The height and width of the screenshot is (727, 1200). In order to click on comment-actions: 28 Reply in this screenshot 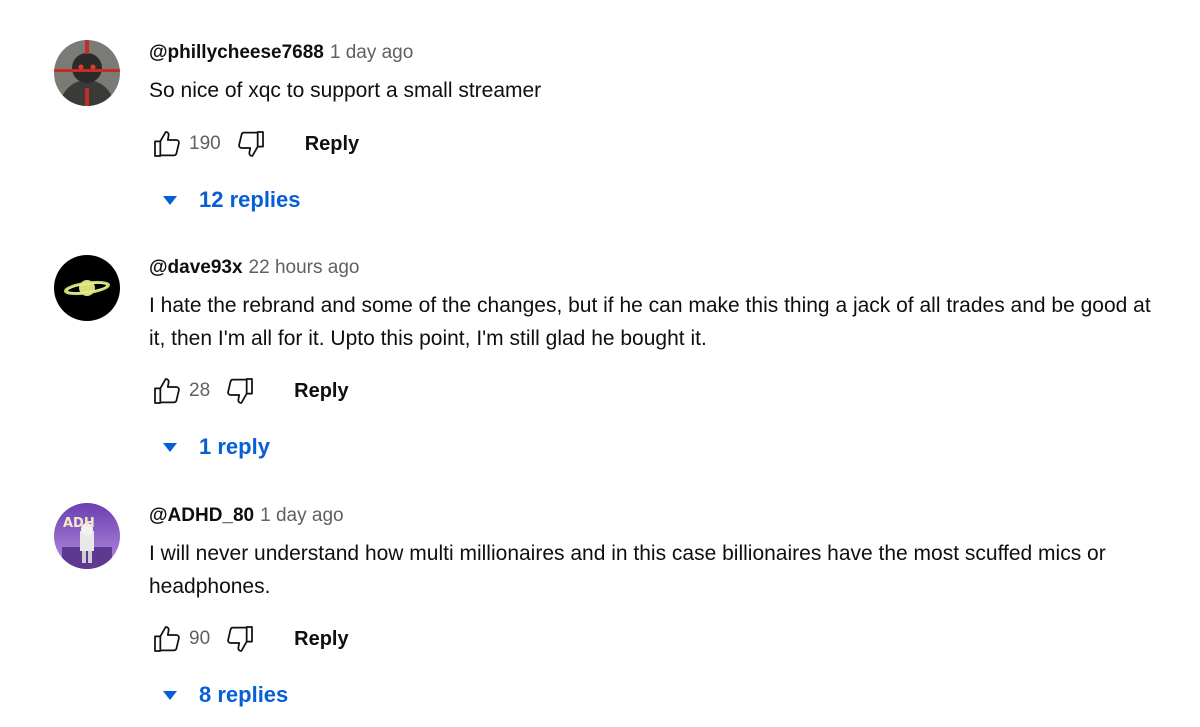, I will do `click(659, 391)`.